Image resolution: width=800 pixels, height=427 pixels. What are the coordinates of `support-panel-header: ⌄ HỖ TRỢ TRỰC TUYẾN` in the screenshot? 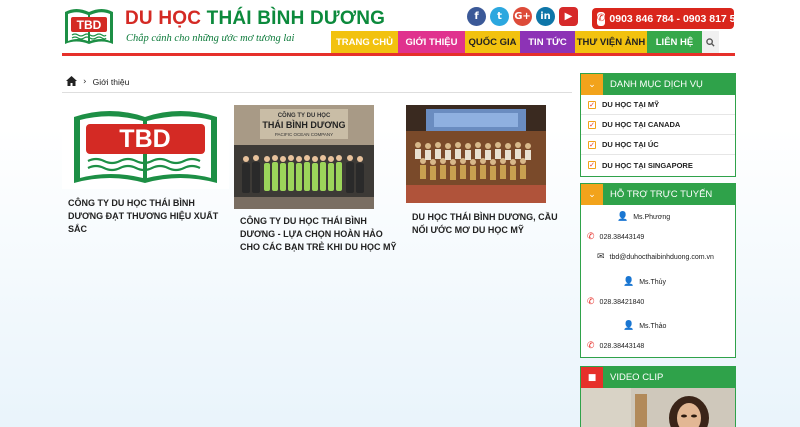 It's located at (658, 194).